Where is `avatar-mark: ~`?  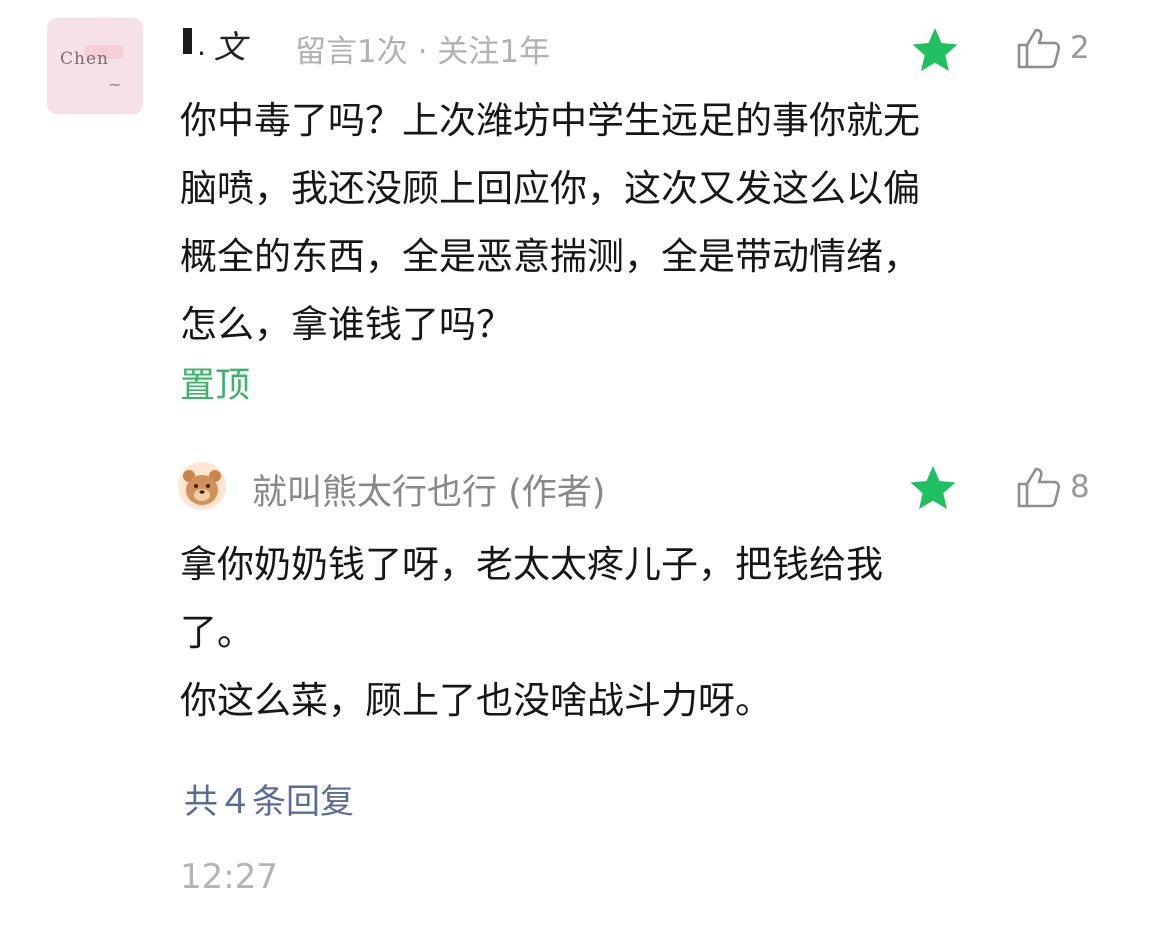
avatar-mark: ~ is located at coordinates (115, 84).